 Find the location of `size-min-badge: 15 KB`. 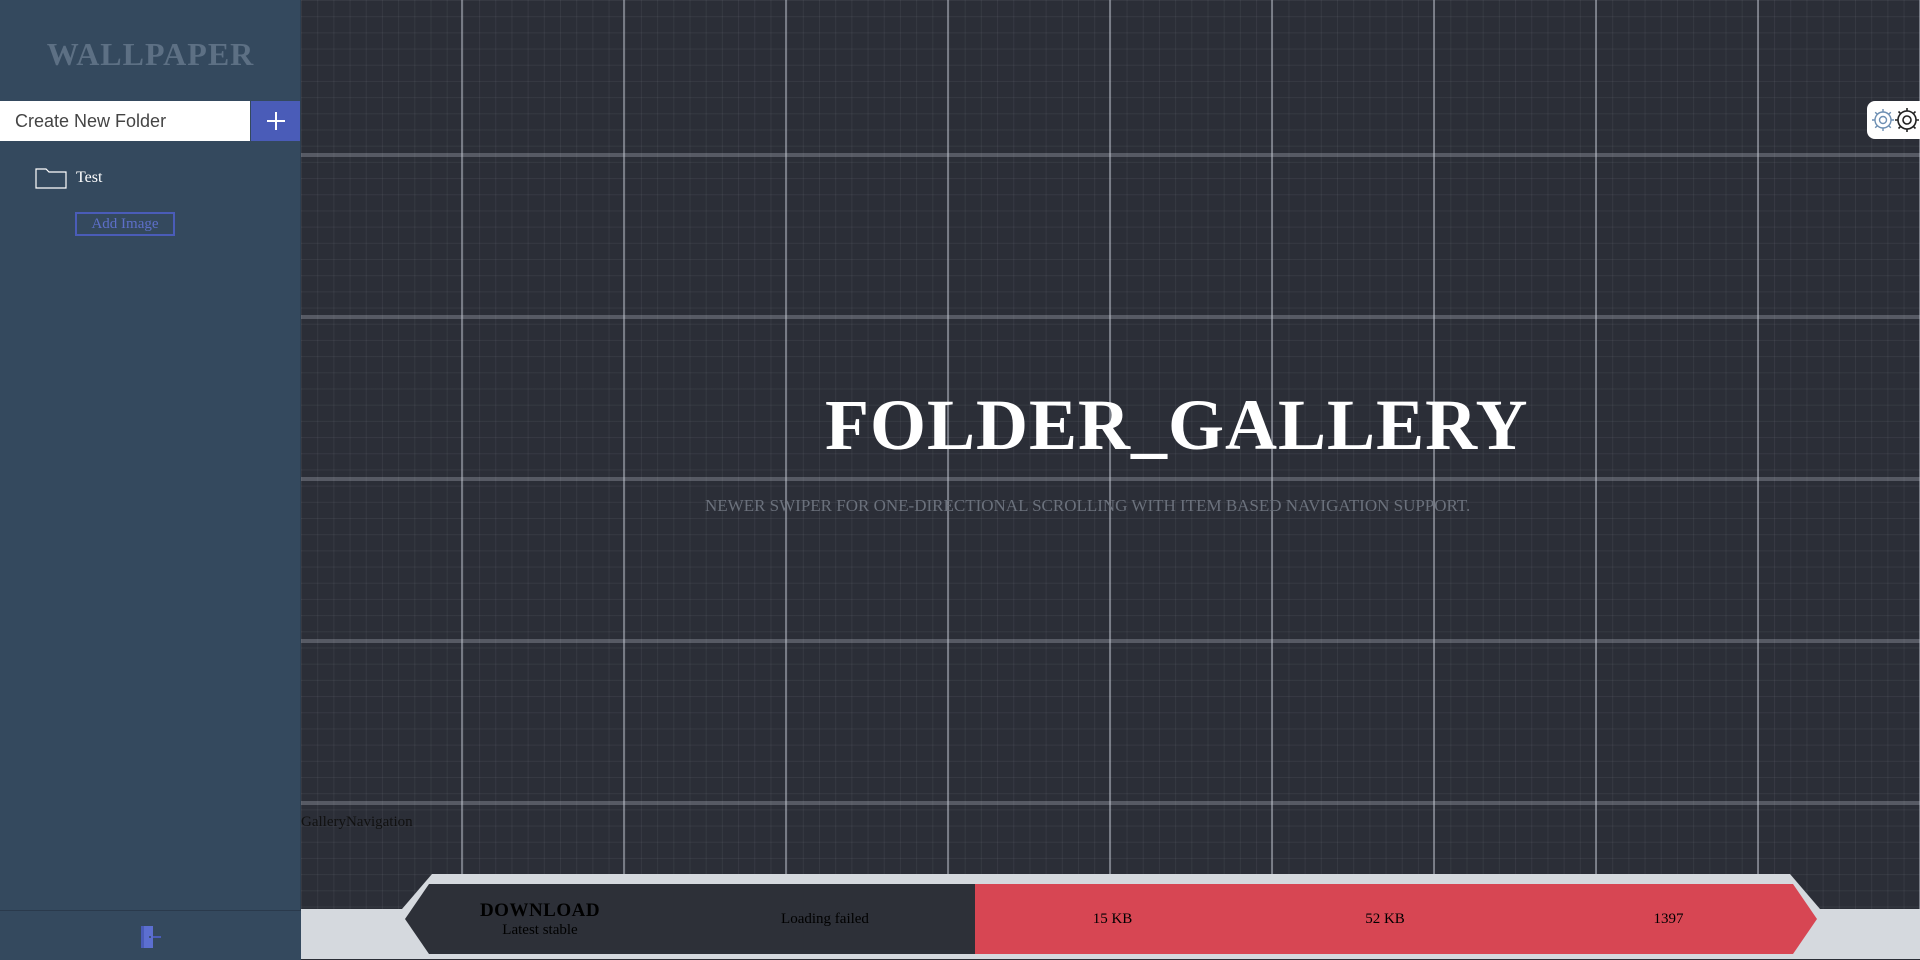

size-min-badge: 15 KB is located at coordinates (1112, 919).